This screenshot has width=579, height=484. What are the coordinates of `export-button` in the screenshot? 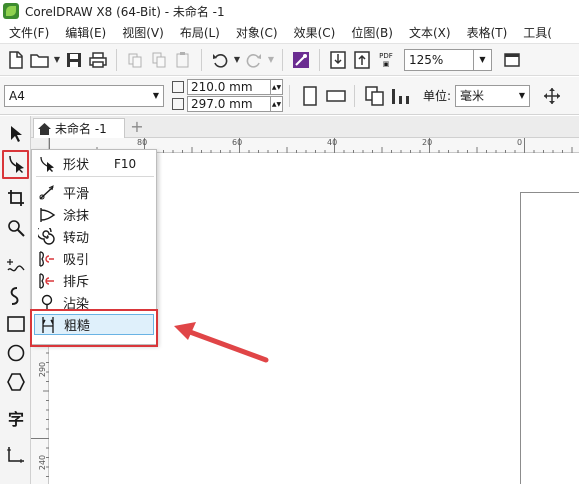 It's located at (362, 60).